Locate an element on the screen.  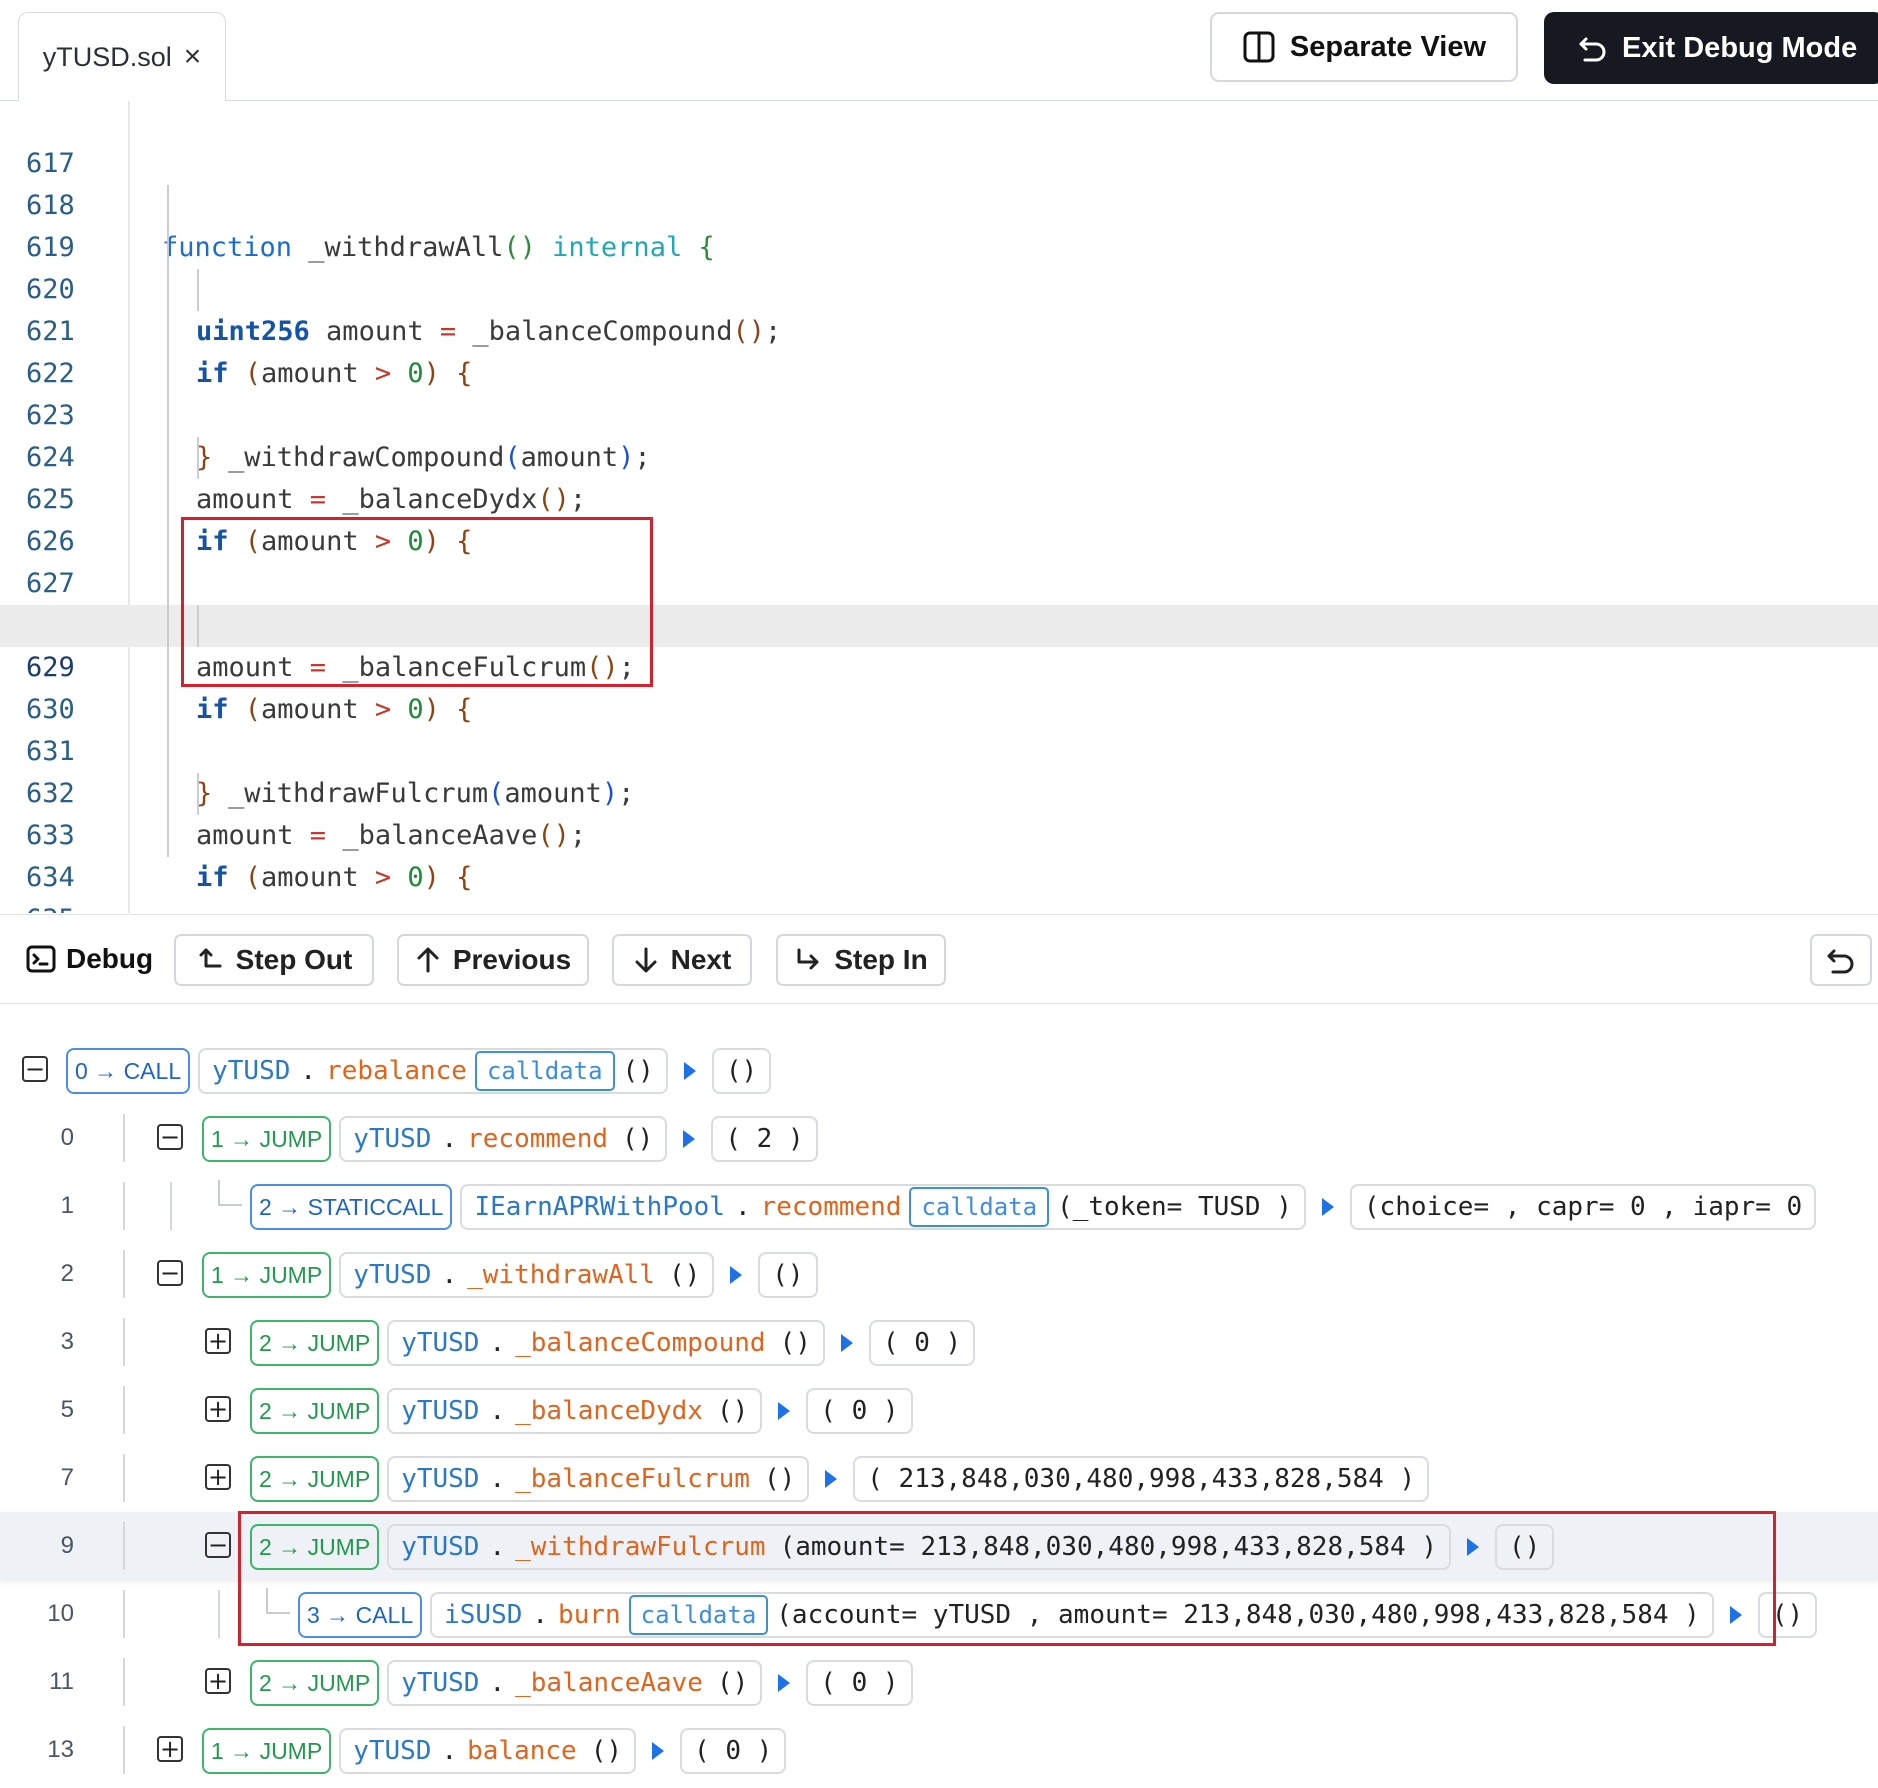
file-tab: yTUSD.sol × is located at coordinates (122, 56).